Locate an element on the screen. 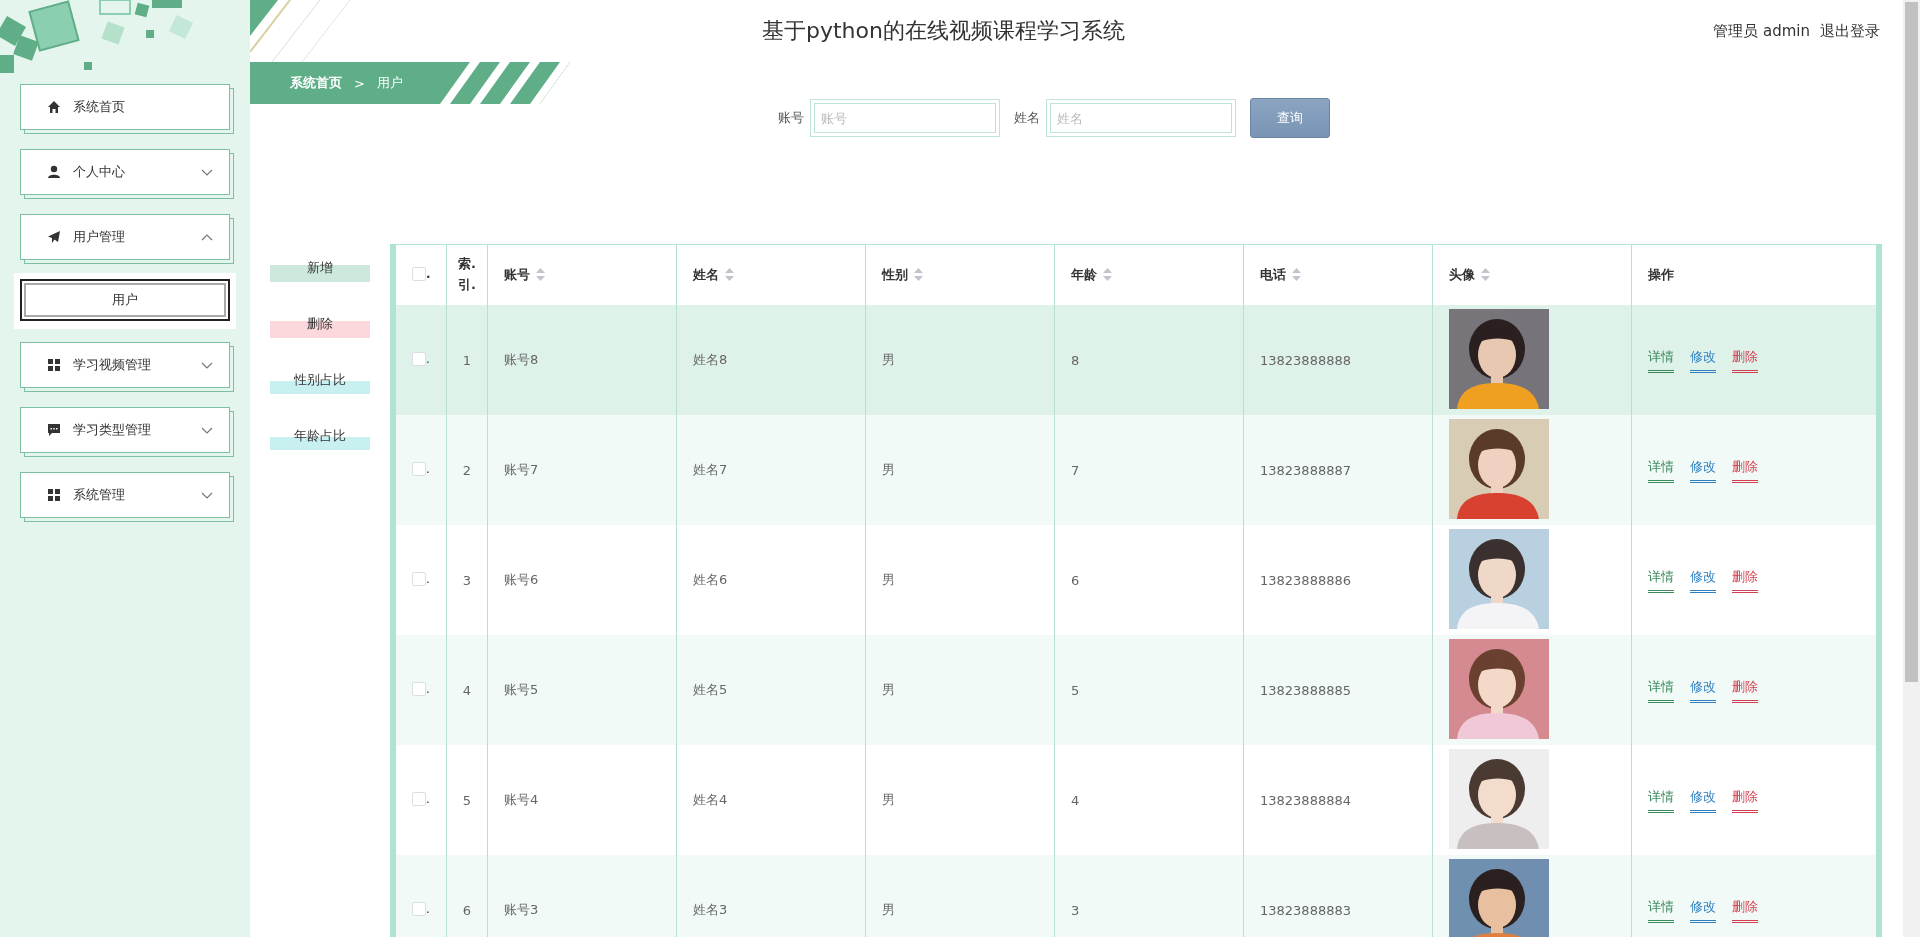 The height and width of the screenshot is (937, 1920). table-cell: 13823888883 is located at coordinates (1305, 910).